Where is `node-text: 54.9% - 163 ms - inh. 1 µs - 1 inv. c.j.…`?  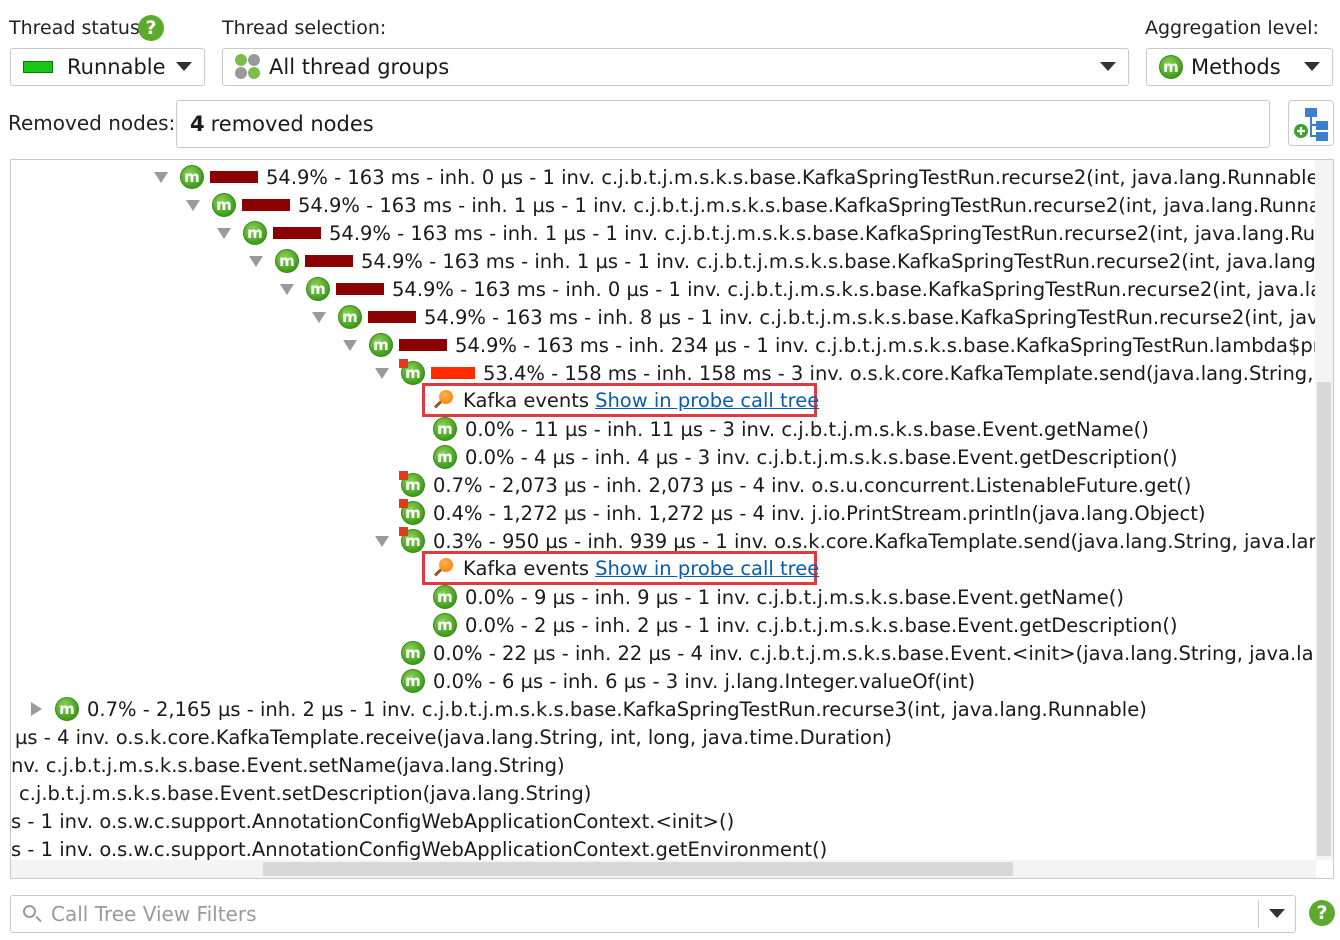 node-text: 54.9% - 163 ms - inh. 1 µs - 1 inv. c.j.… is located at coordinates (822, 233).